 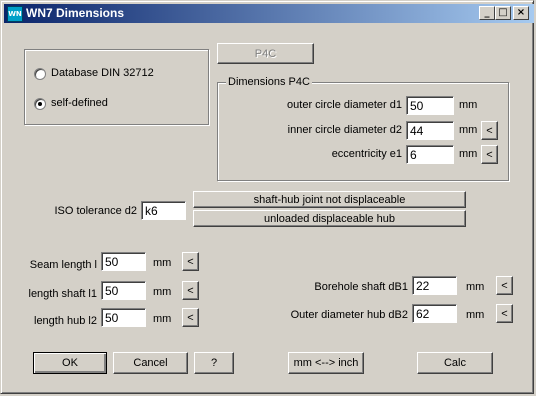 I want to click on inner-diameter-unit: mm, so click(x=468, y=130).